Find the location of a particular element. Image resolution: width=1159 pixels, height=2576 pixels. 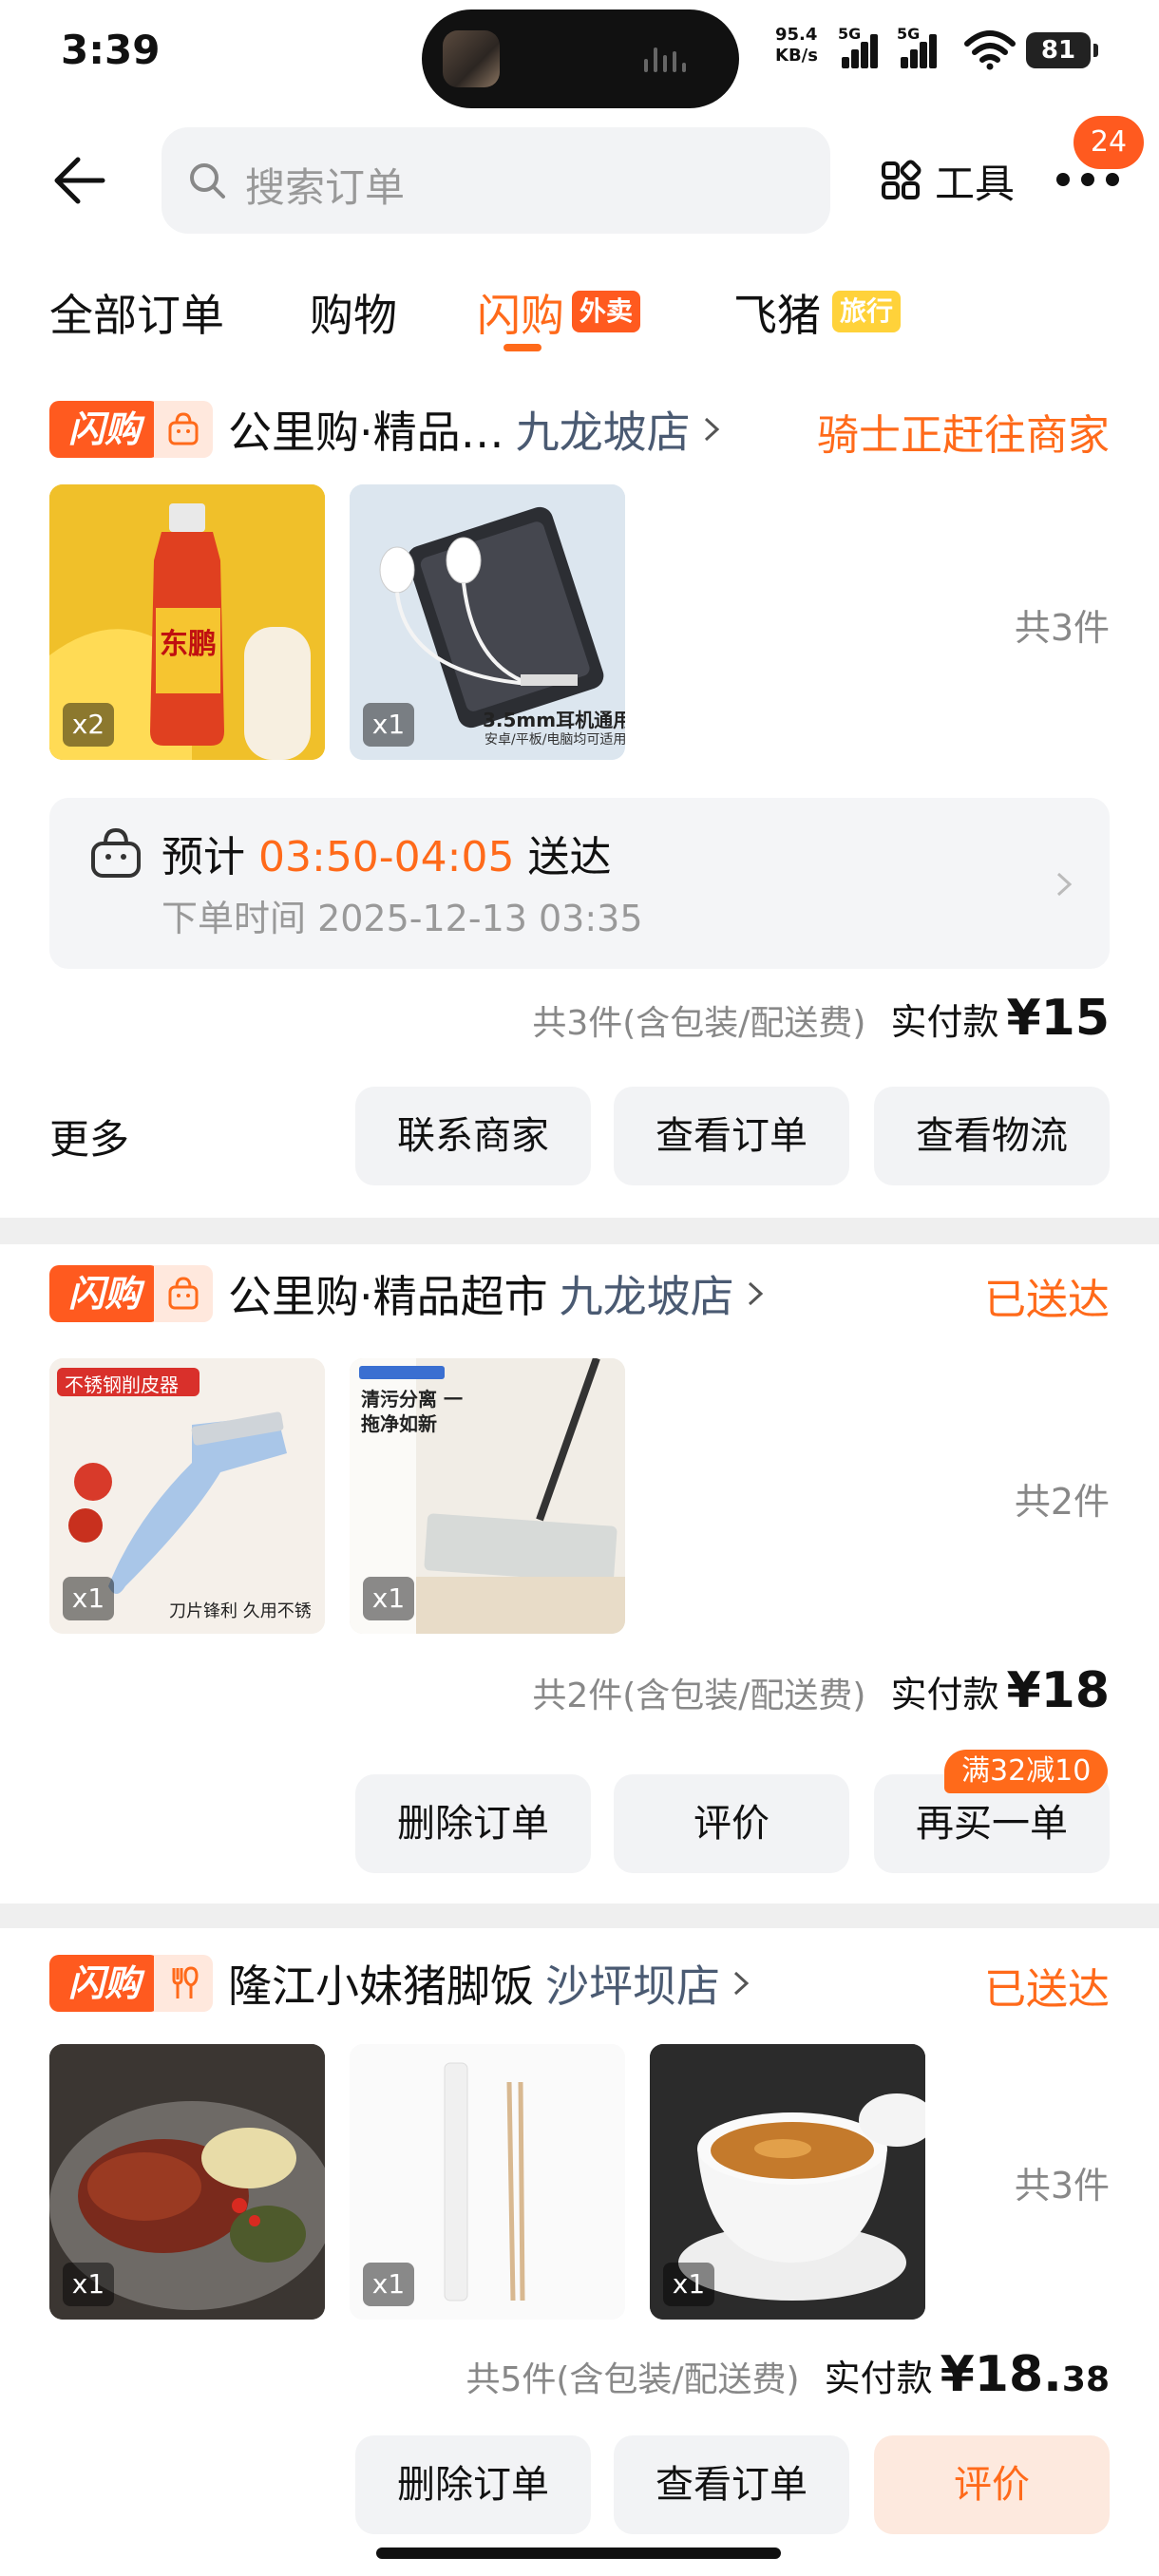

eta-time: 03:50-04:05 is located at coordinates (386, 857).